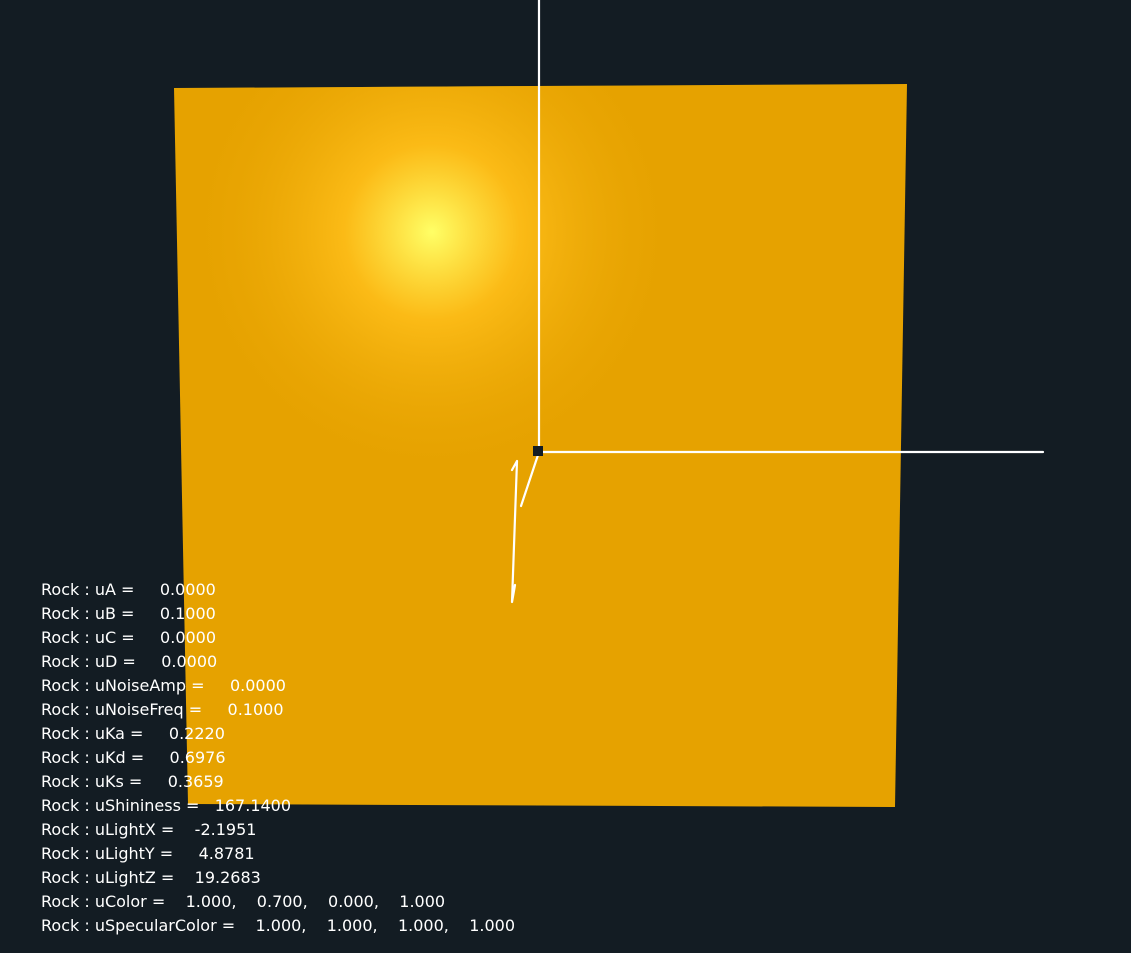 The width and height of the screenshot is (1131, 953). I want to click on param-value: 0.2220, so click(186, 733).